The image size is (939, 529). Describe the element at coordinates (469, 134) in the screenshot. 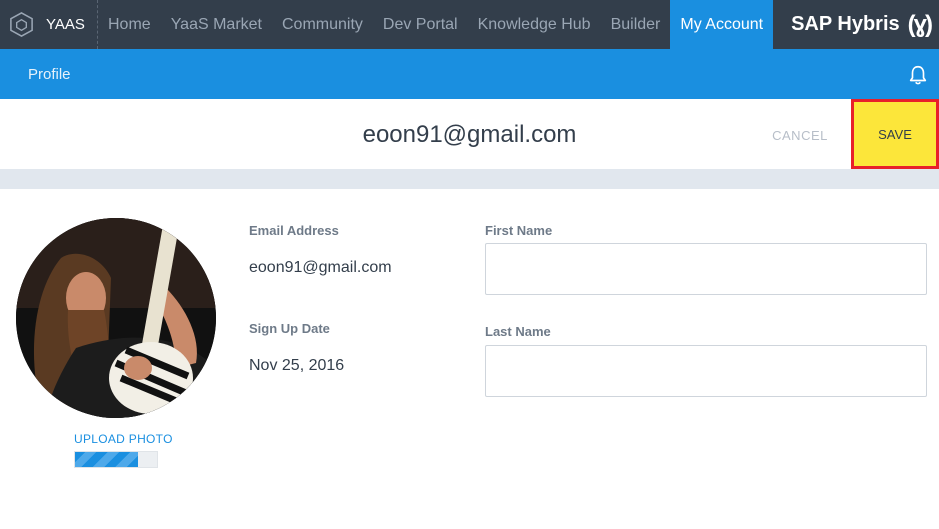

I see `page-header: eoon91@gmail.com CANCEL SAVE` at that location.